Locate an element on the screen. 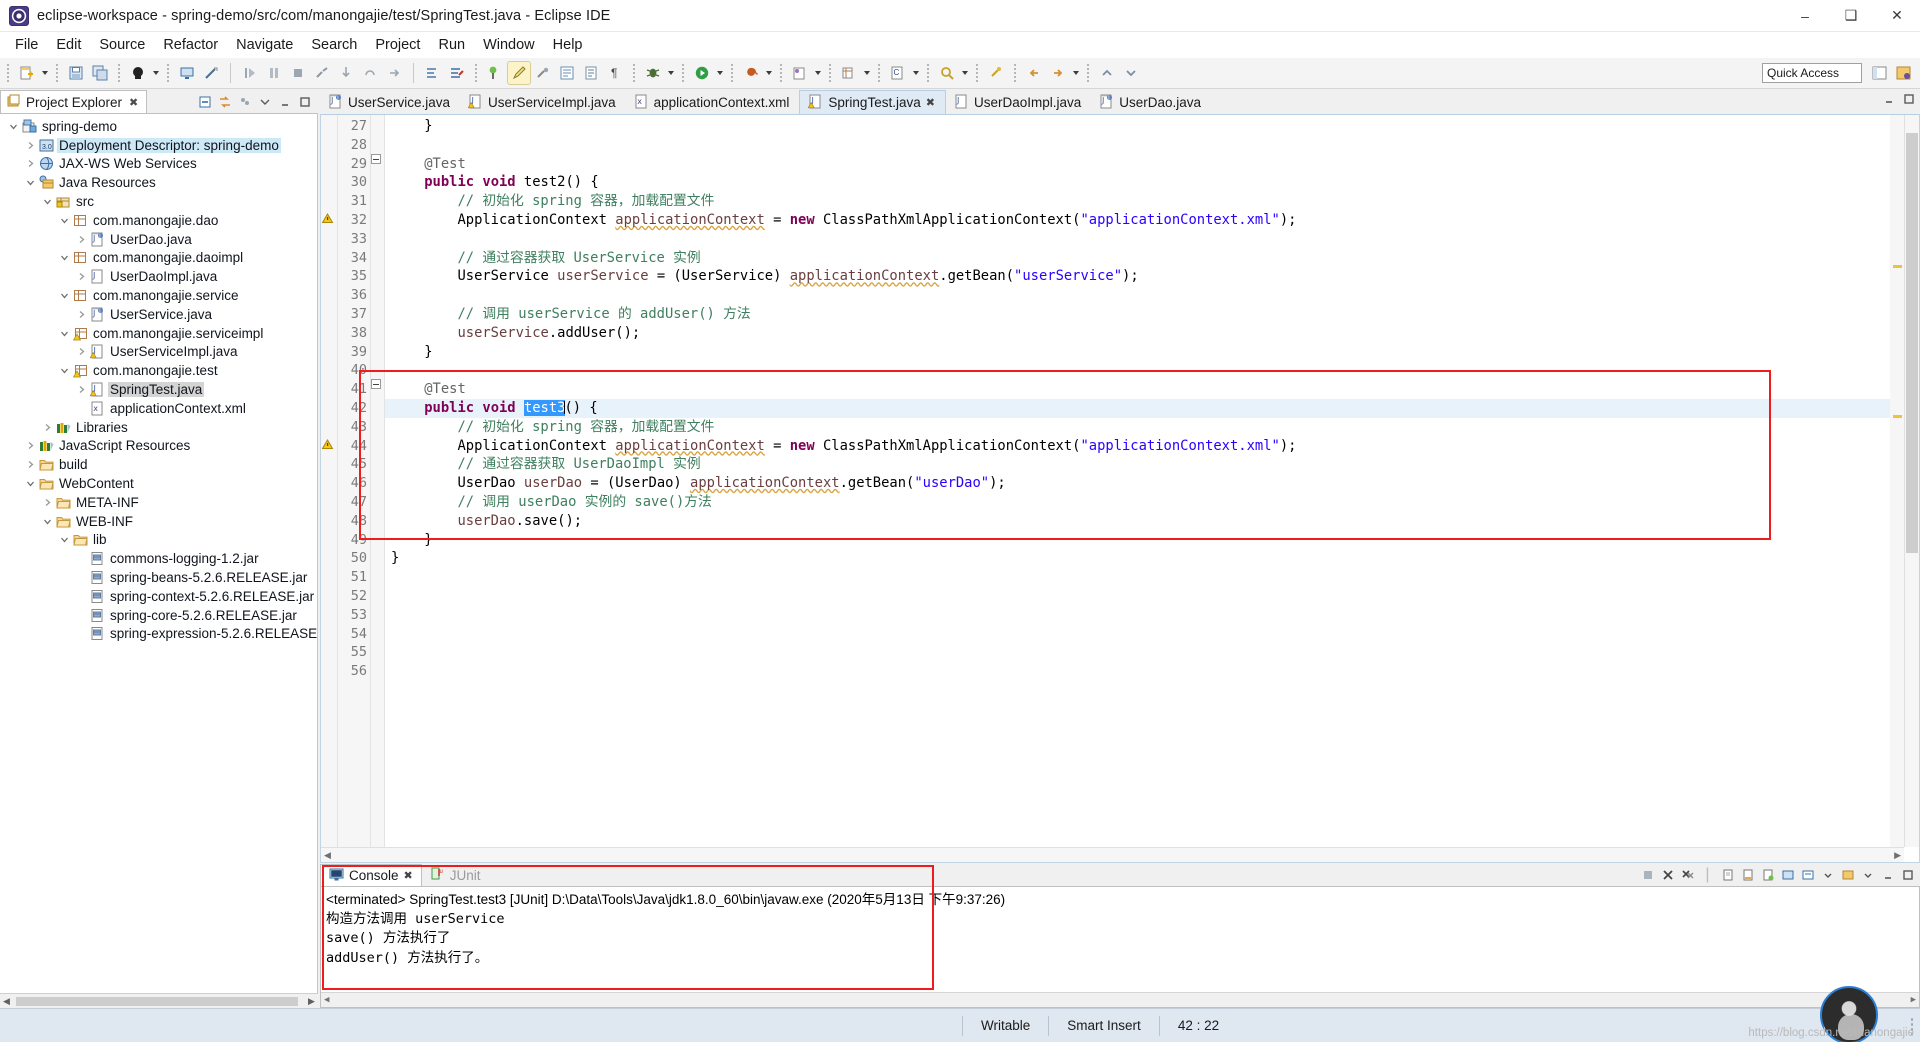  menu-search: Search is located at coordinates (334, 45).